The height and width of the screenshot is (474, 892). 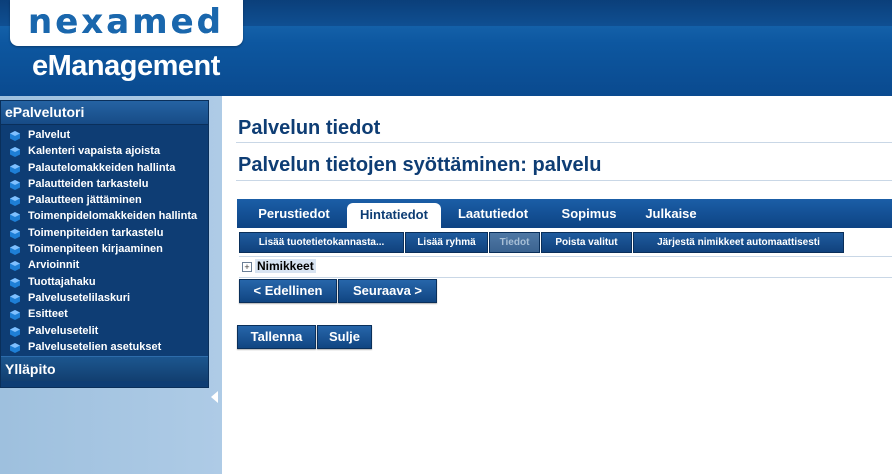 I want to click on details-button: Tiedot, so click(x=514, y=242).